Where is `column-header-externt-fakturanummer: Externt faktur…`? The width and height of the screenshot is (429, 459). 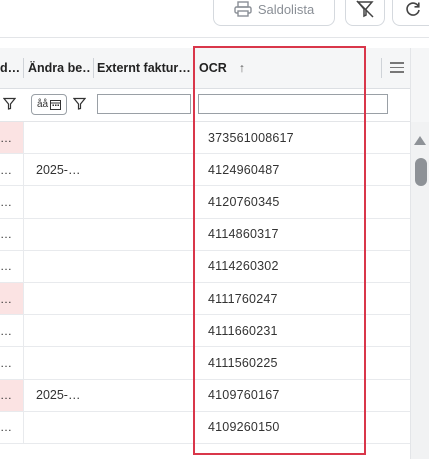 column-header-externt-fakturanummer: Externt faktur… is located at coordinates (143, 68).